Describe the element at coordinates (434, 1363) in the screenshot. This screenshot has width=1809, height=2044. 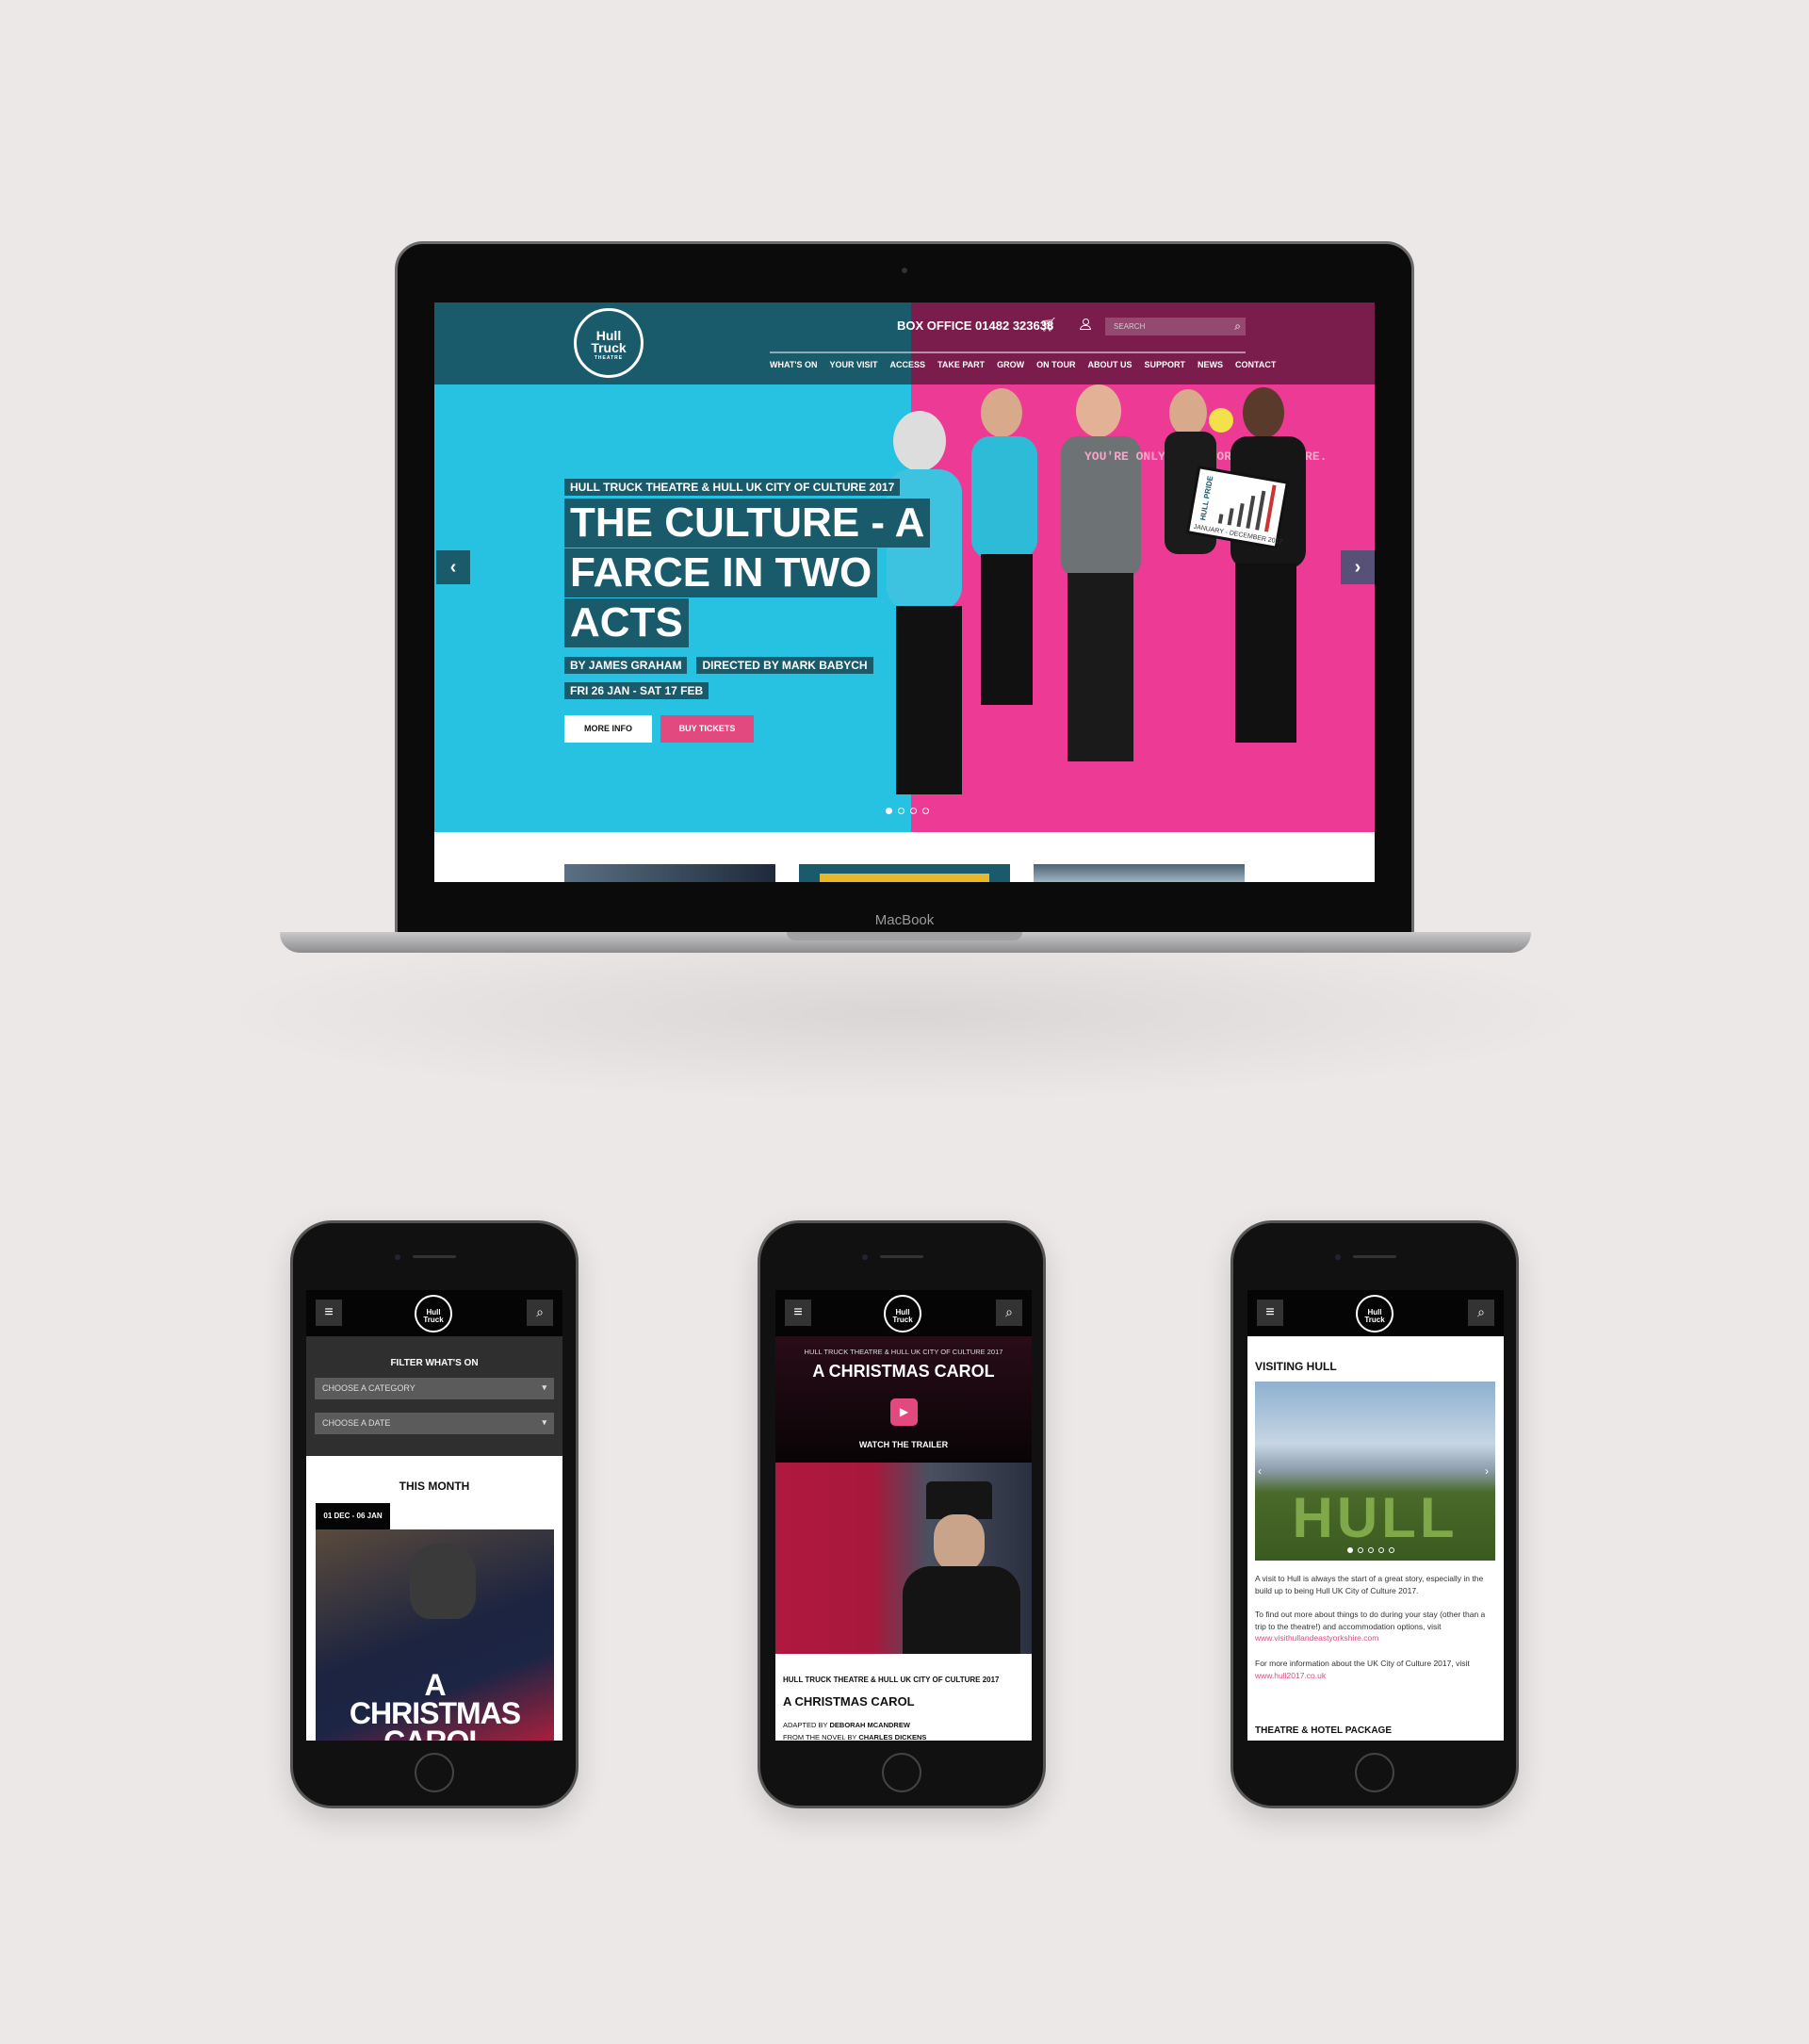
I see `filter-title: FILTER WHAT'S ON` at that location.